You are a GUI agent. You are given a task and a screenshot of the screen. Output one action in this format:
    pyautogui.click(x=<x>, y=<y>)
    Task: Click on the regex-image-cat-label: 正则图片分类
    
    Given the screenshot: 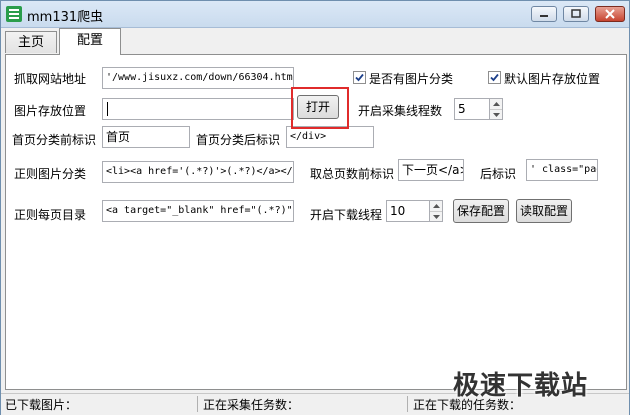 What is the action you would take?
    pyautogui.click(x=50, y=174)
    